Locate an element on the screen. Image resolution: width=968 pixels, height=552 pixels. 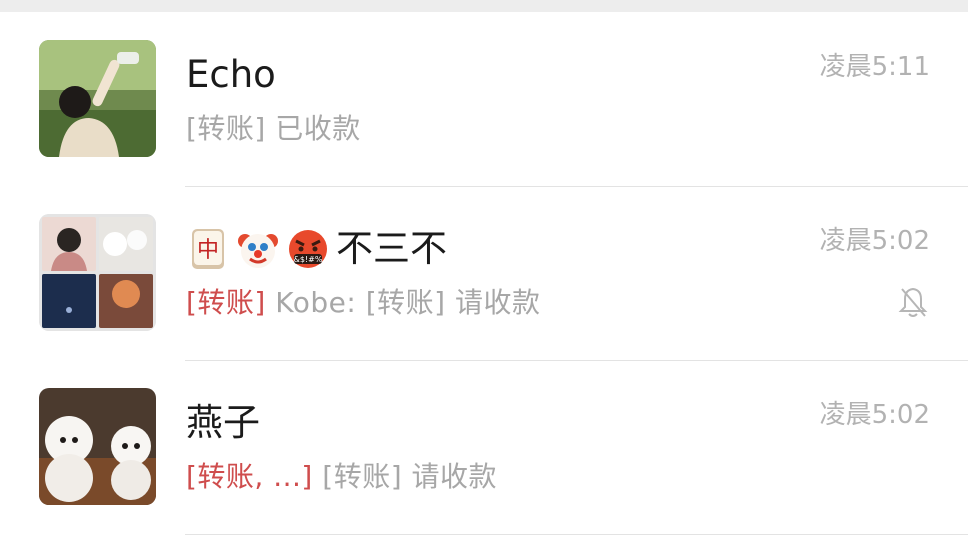
bell-slash-icon is located at coordinates (913, 302).